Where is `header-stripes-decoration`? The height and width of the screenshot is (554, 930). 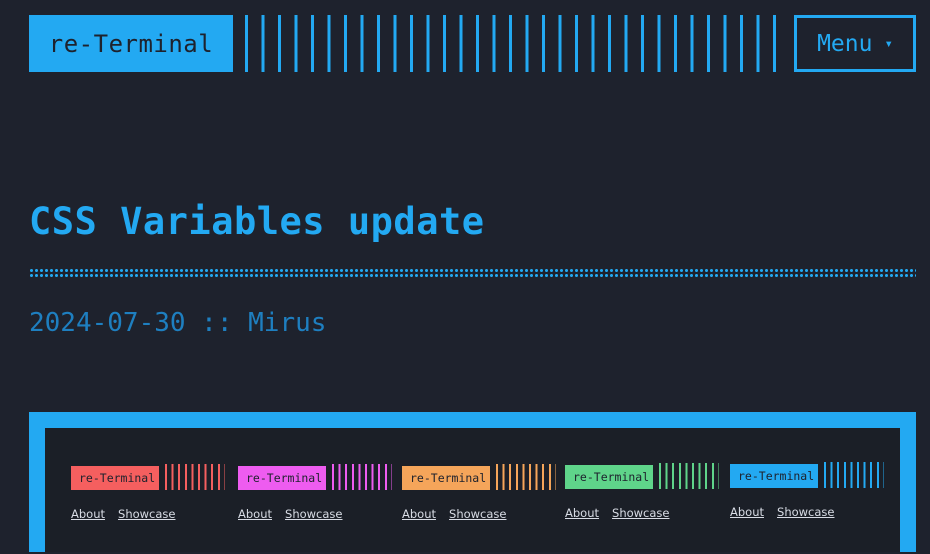
header-stripes-decoration is located at coordinates (515, 43).